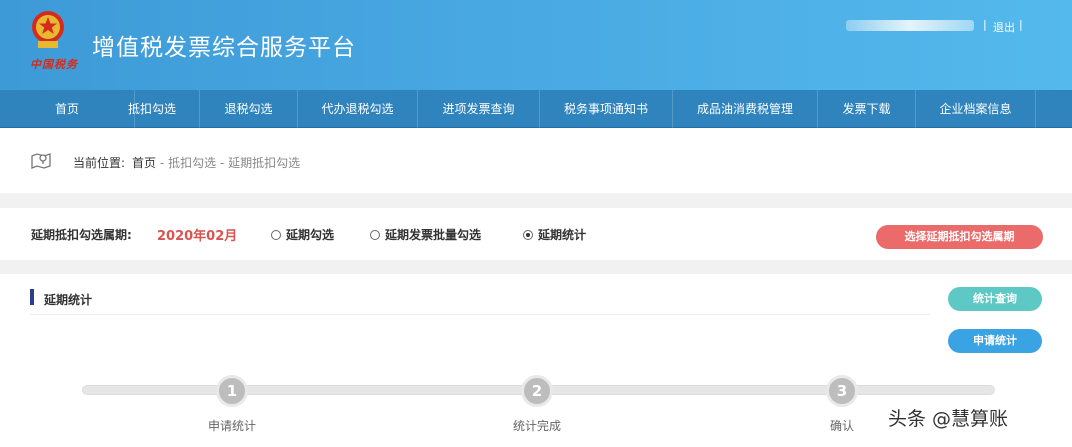 The image size is (1072, 447). What do you see at coordinates (976, 109) in the screenshot?
I see `nav-item-company-profile: 企业档案信息` at bounding box center [976, 109].